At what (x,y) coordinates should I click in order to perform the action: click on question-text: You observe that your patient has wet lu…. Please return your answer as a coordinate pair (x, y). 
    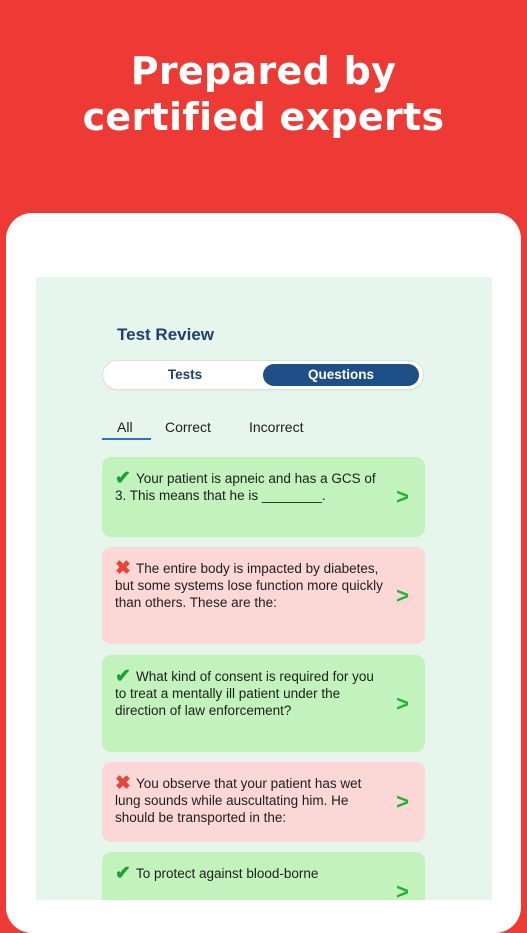
    Looking at the image, I should click on (238, 800).